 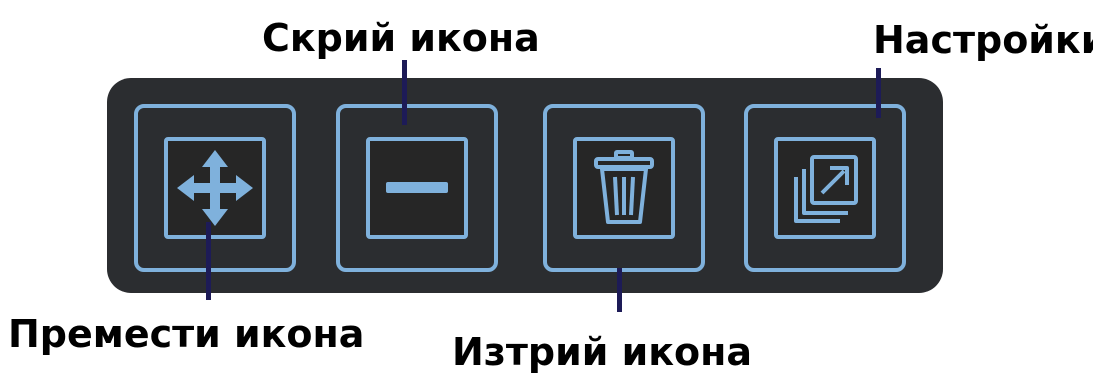 I want to click on settings-callout: Настройки, so click(x=983, y=40).